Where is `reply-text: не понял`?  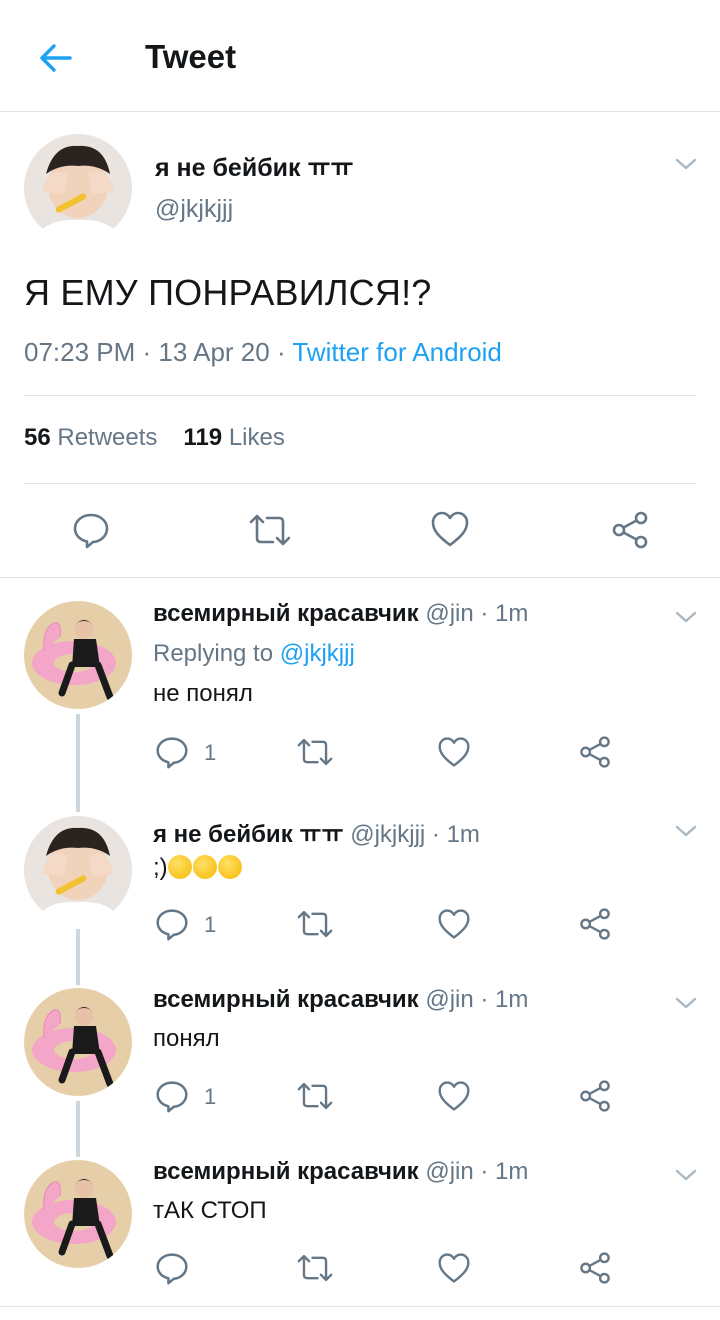 reply-text: не понял is located at coordinates (203, 693).